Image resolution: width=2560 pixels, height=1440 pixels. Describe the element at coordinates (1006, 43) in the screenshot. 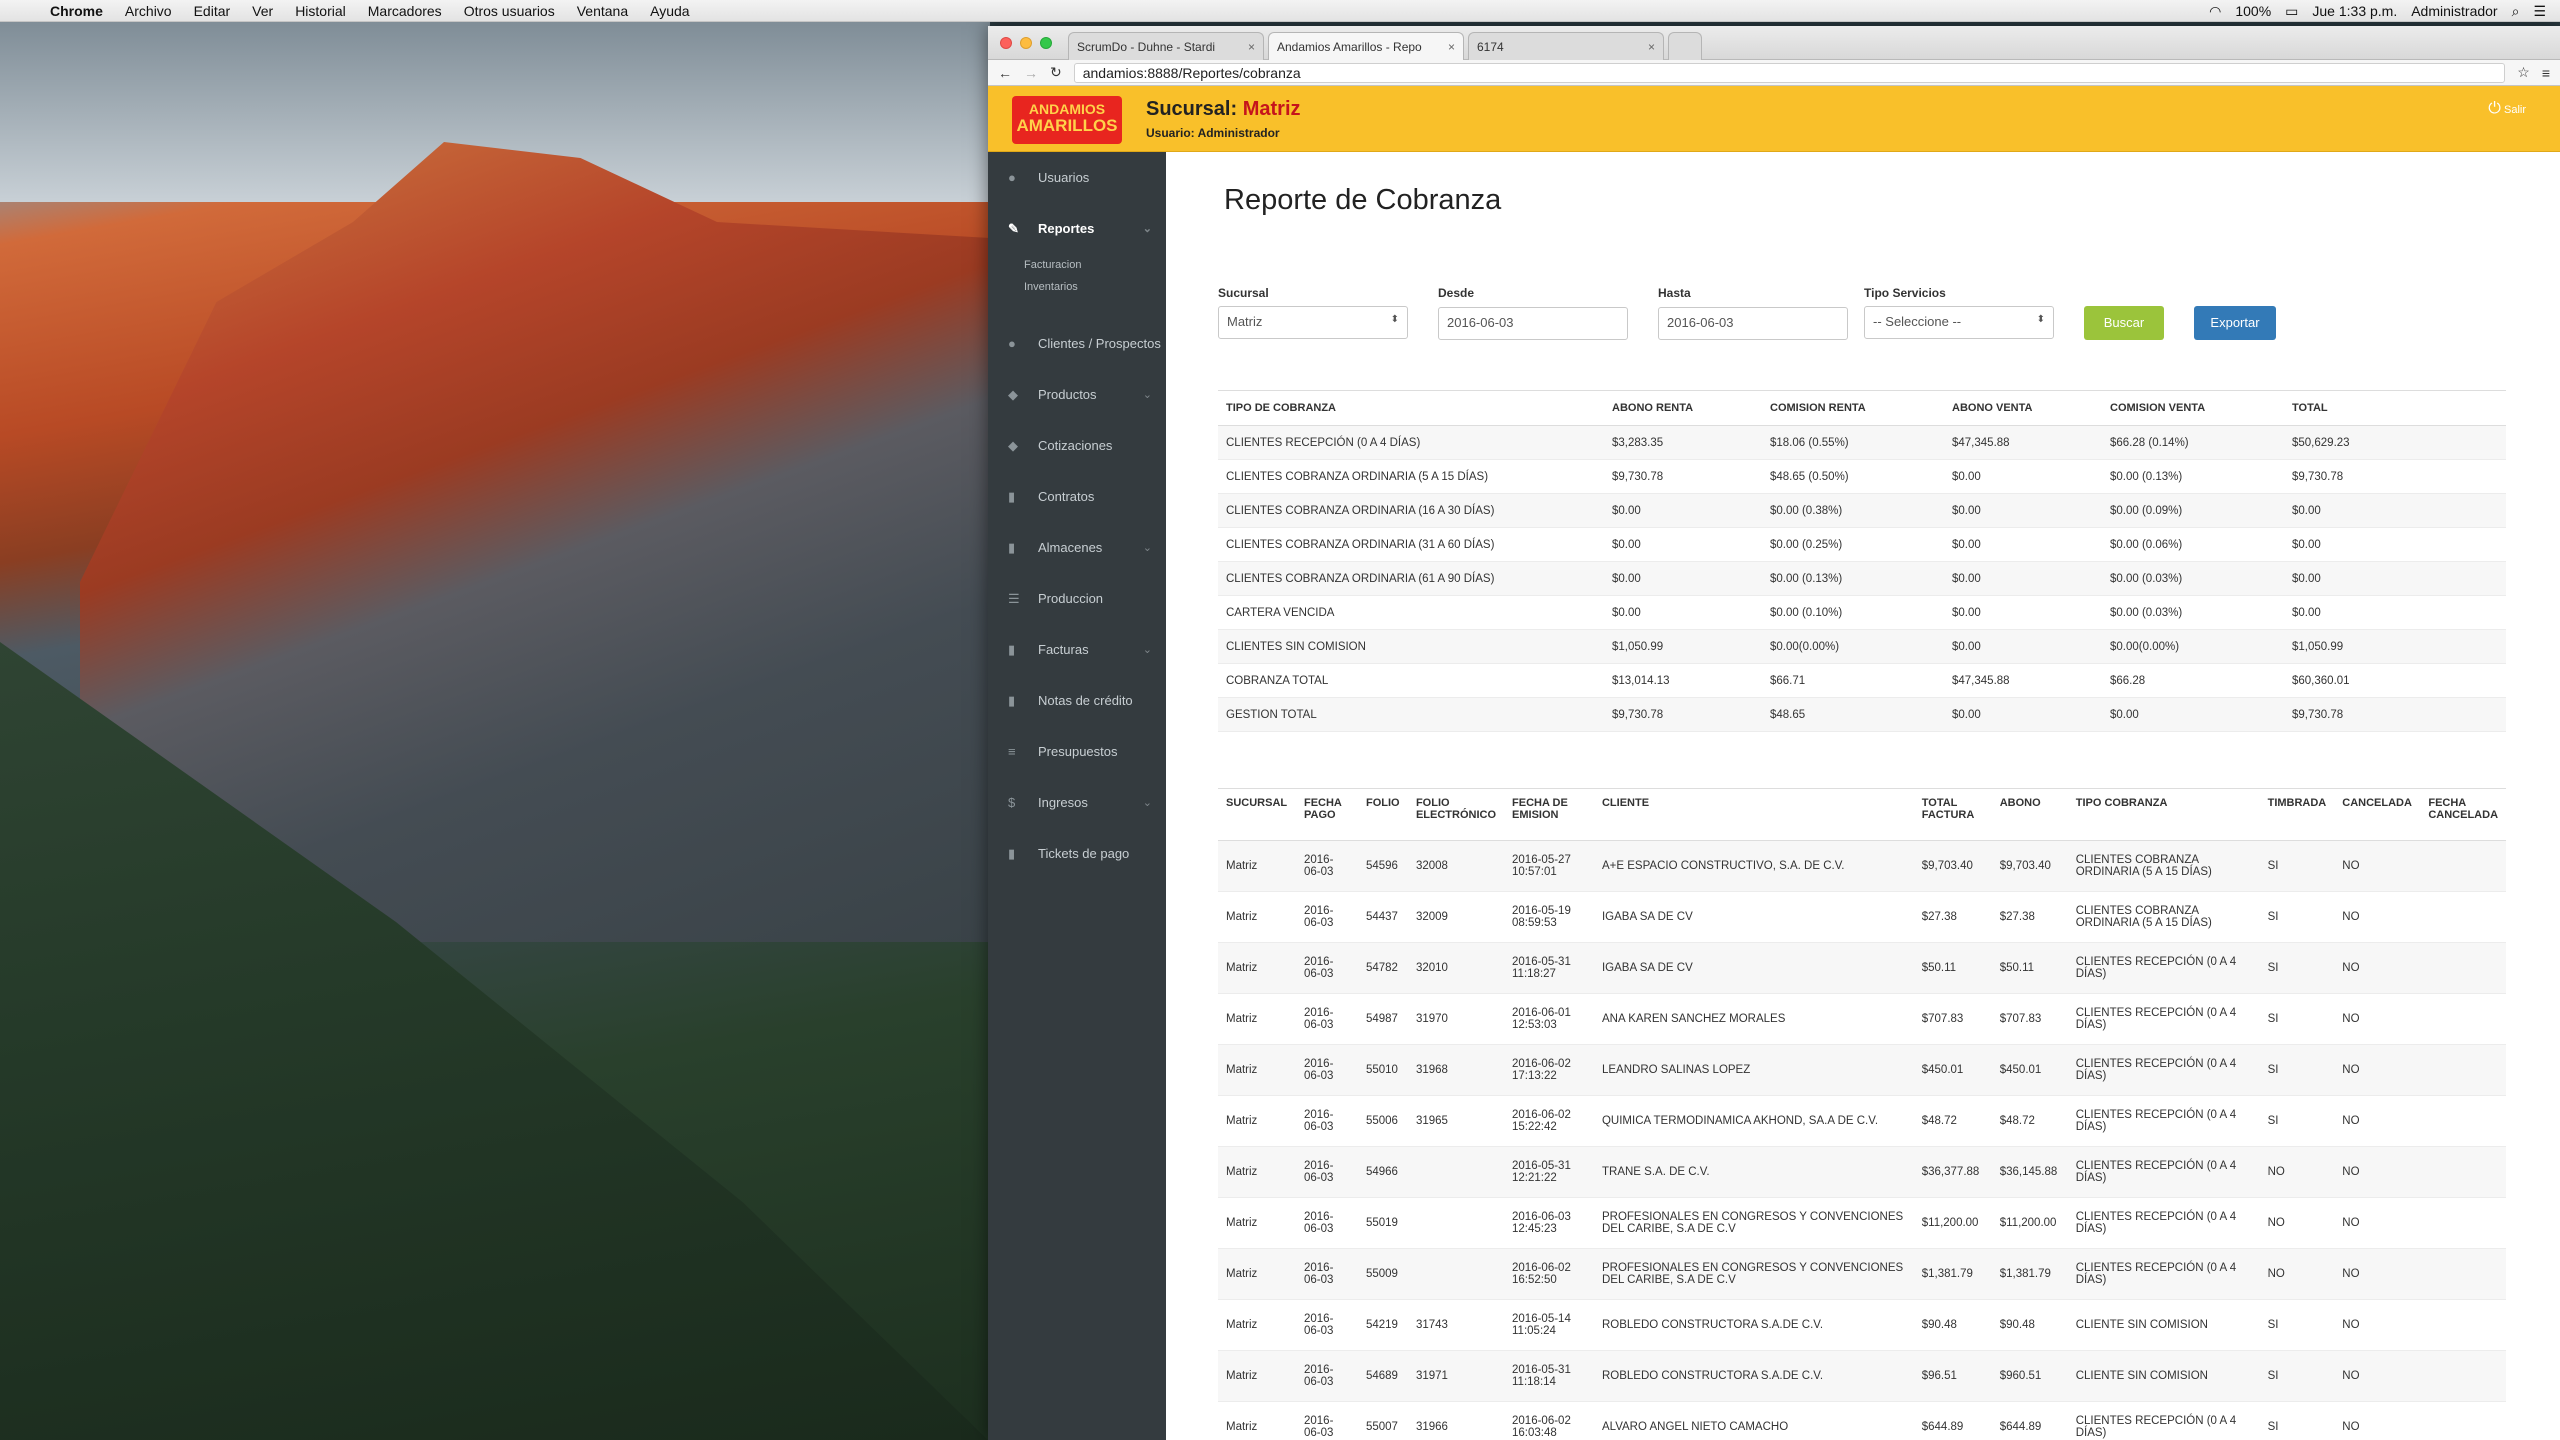

I see `close-window-button` at that location.